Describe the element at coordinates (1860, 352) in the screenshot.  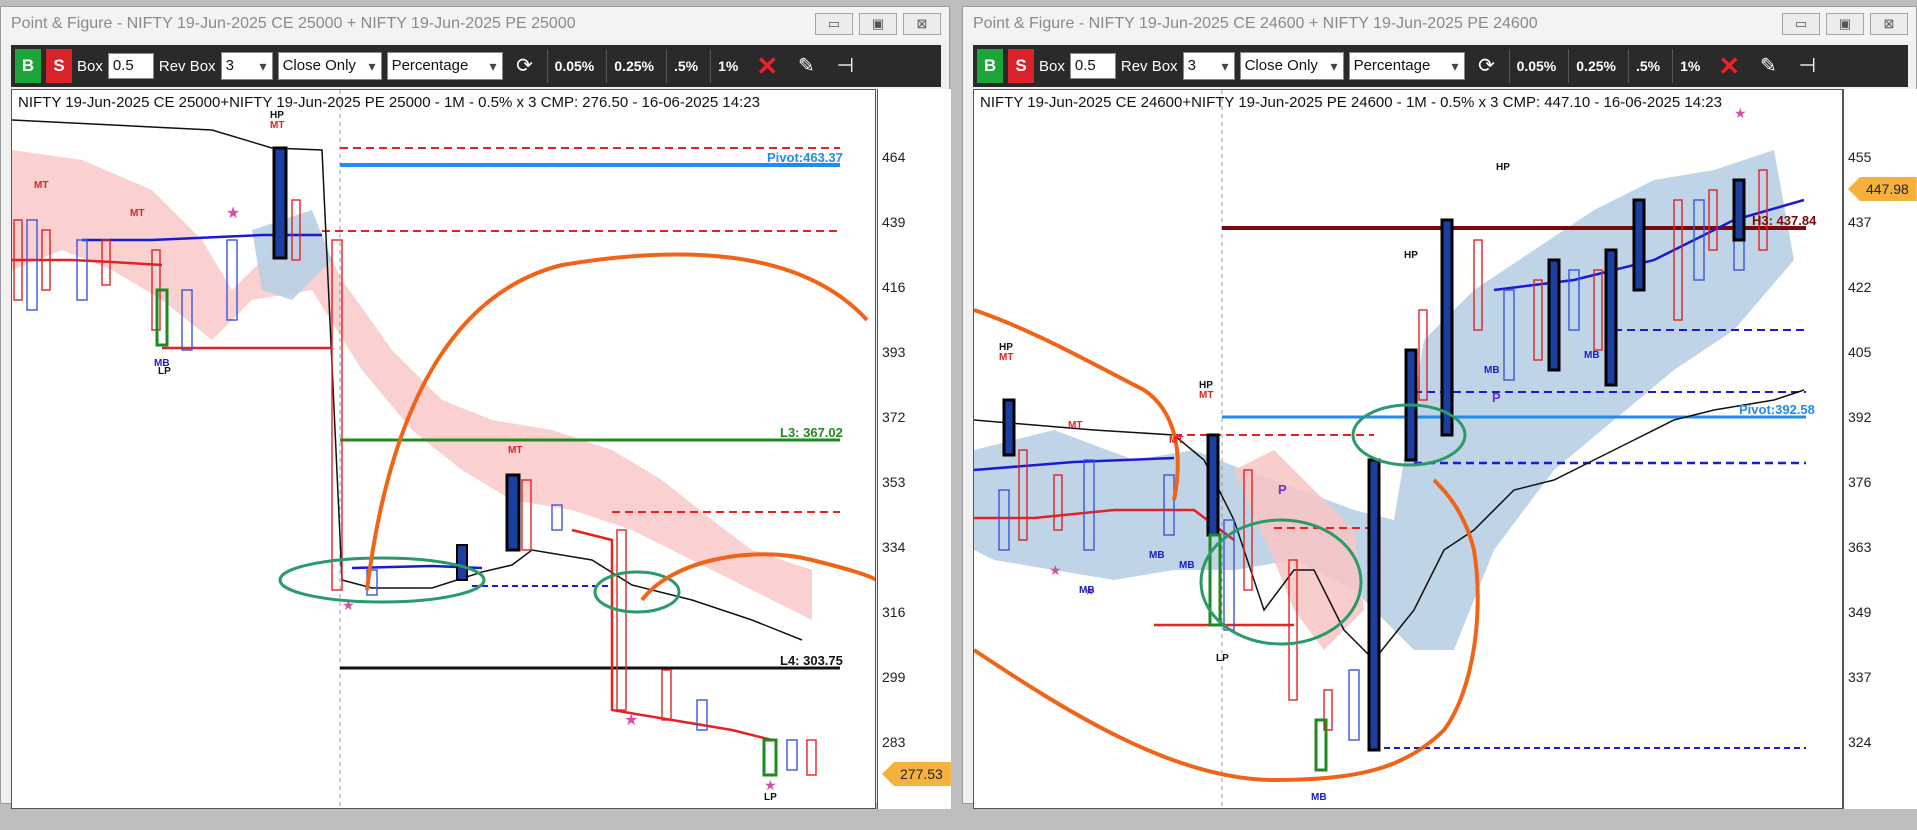
I see `y-tick: 405` at that location.